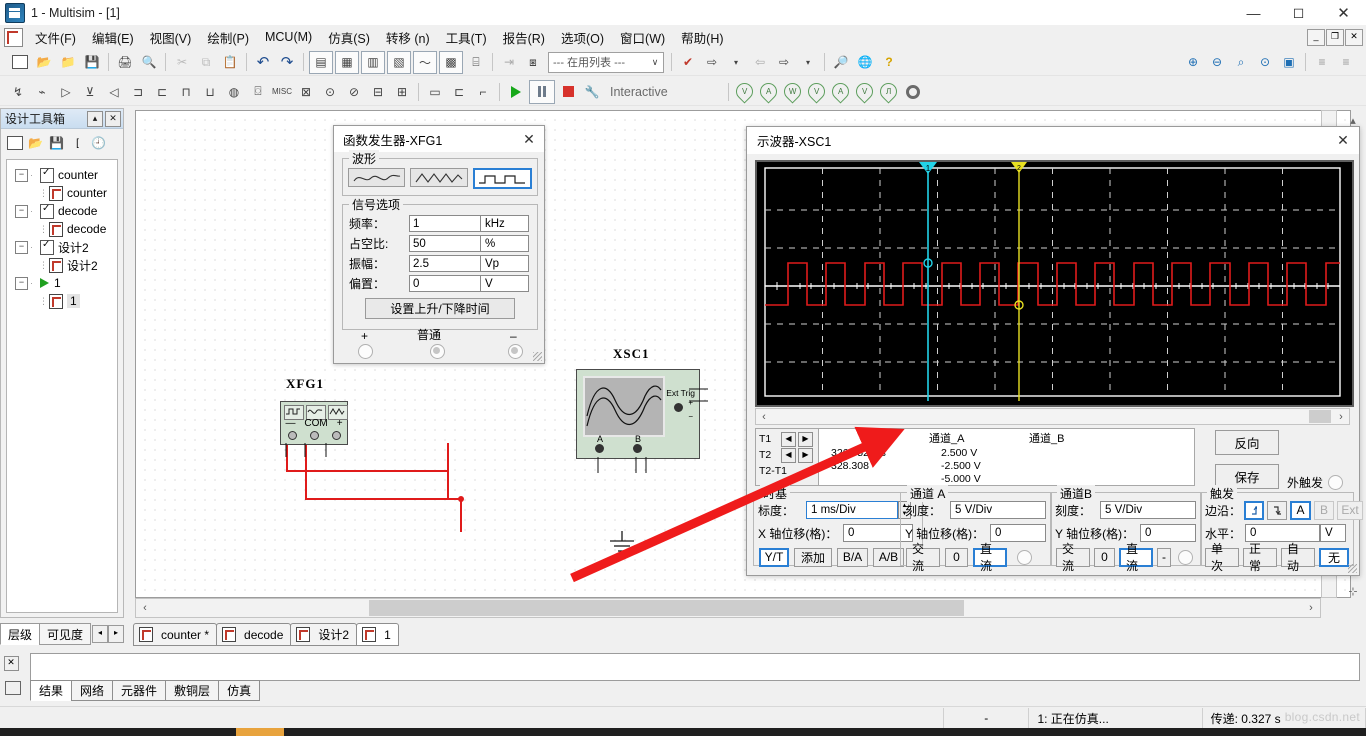 This screenshot has width=1366, height=736. What do you see at coordinates (788, 439) in the screenshot?
I see `cursor-t1-left-button: ◀` at bounding box center [788, 439].